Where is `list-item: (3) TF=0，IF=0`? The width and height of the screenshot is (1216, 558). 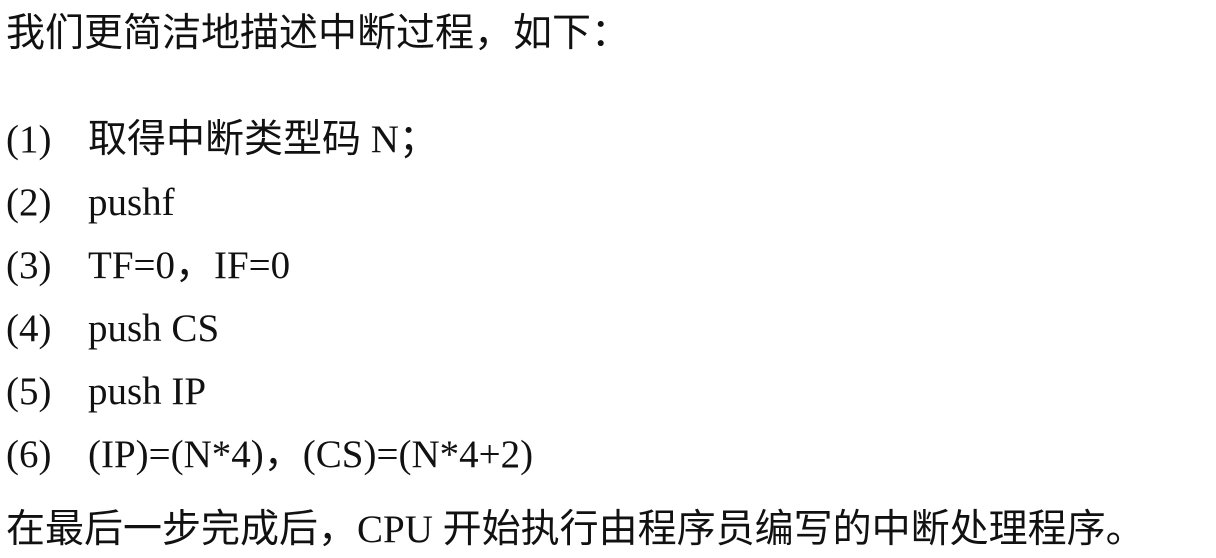
list-item: (3) TF=0，IF=0 is located at coordinates (269, 265).